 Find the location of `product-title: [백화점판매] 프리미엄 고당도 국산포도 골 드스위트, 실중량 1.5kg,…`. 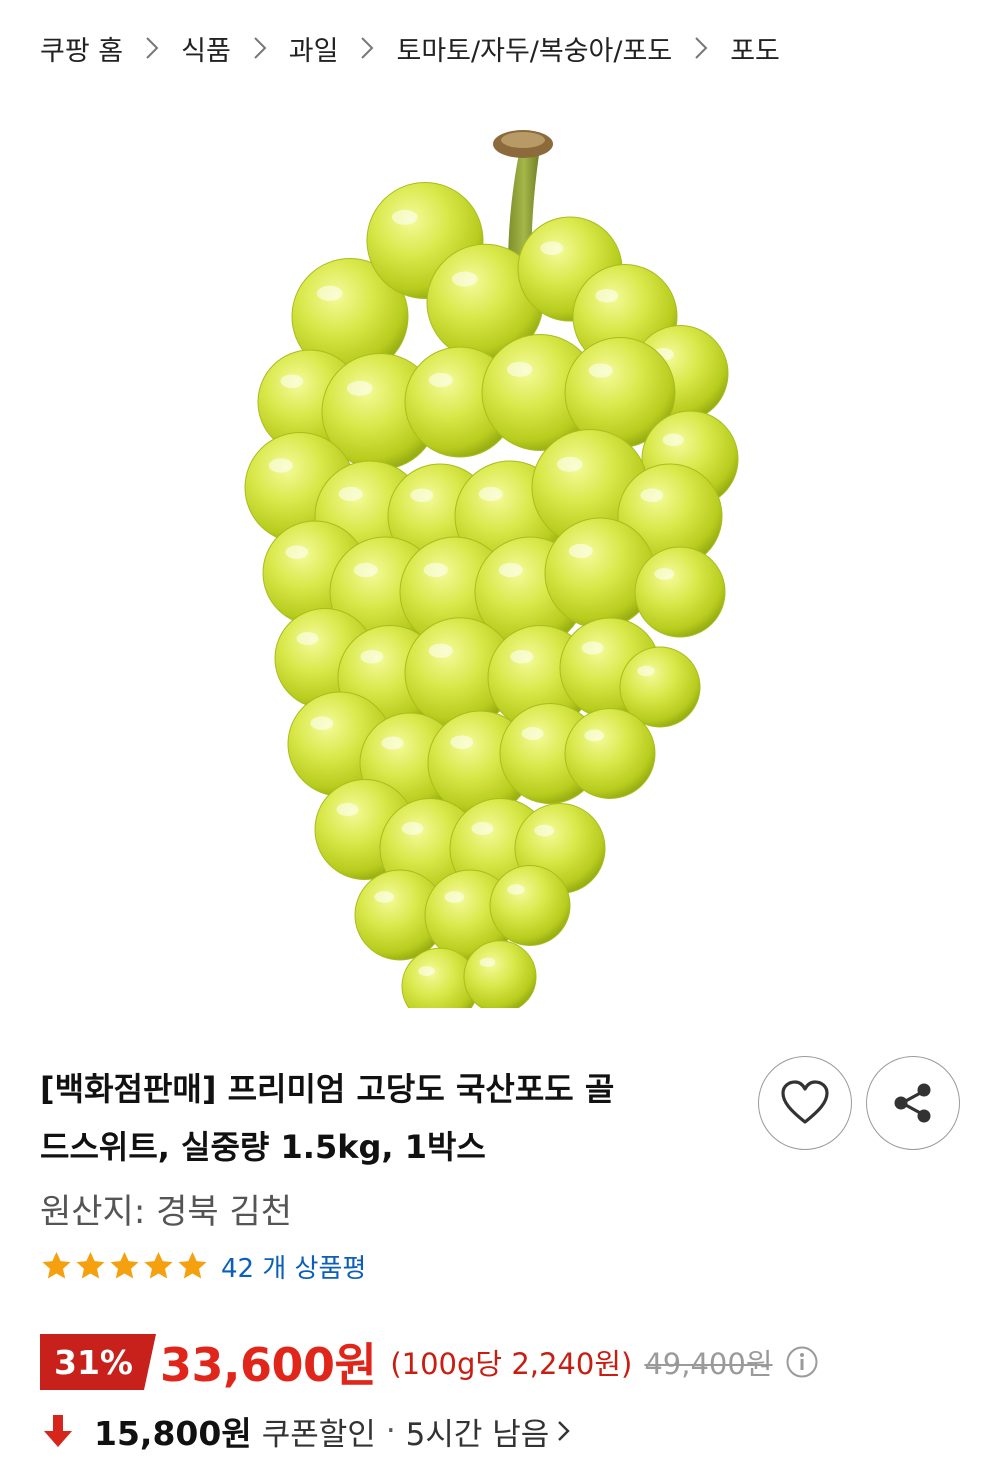

product-title: [백화점판매] 프리미엄 고당도 국산포도 골 드스위트, 실중량 1.5kg,… is located at coordinates (385, 1118).